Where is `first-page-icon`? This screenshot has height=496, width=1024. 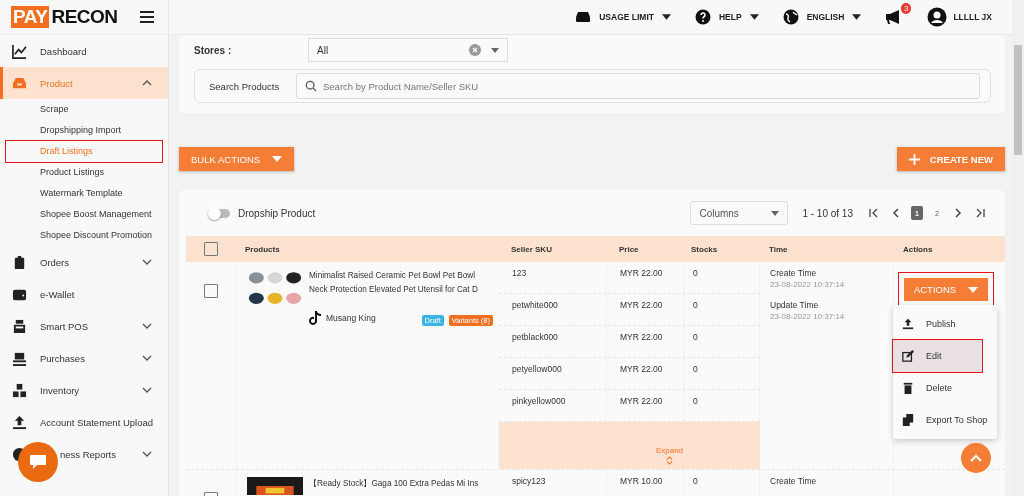
first-page-icon is located at coordinates (874, 213).